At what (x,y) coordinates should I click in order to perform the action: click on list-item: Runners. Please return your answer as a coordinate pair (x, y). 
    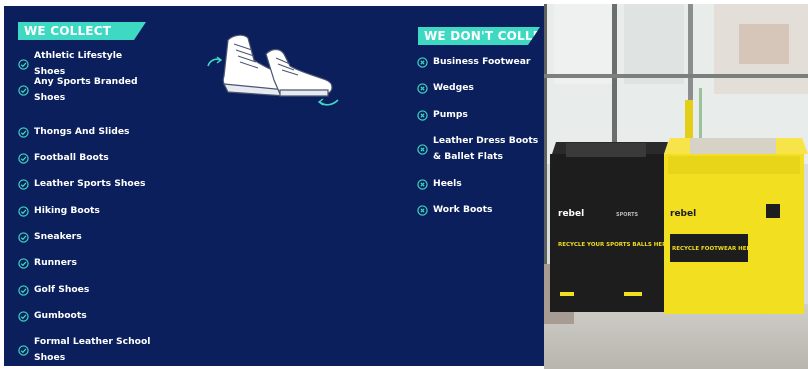
    Looking at the image, I should click on (85, 263).